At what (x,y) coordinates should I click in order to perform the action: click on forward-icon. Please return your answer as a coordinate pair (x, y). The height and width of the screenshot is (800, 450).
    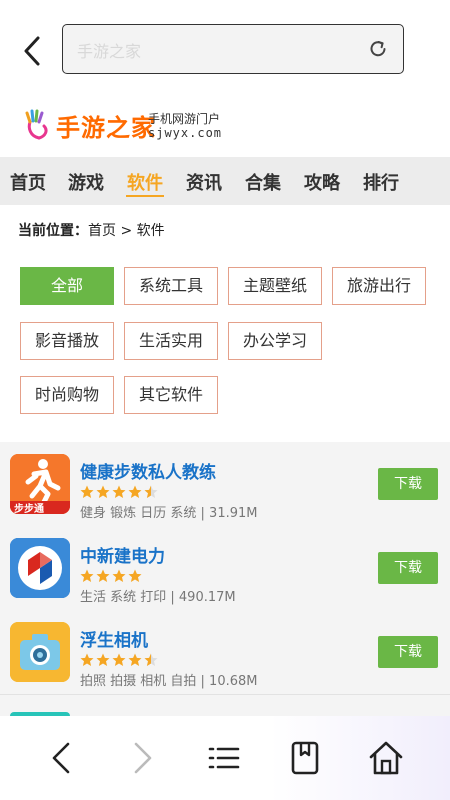
    Looking at the image, I should click on (142, 758).